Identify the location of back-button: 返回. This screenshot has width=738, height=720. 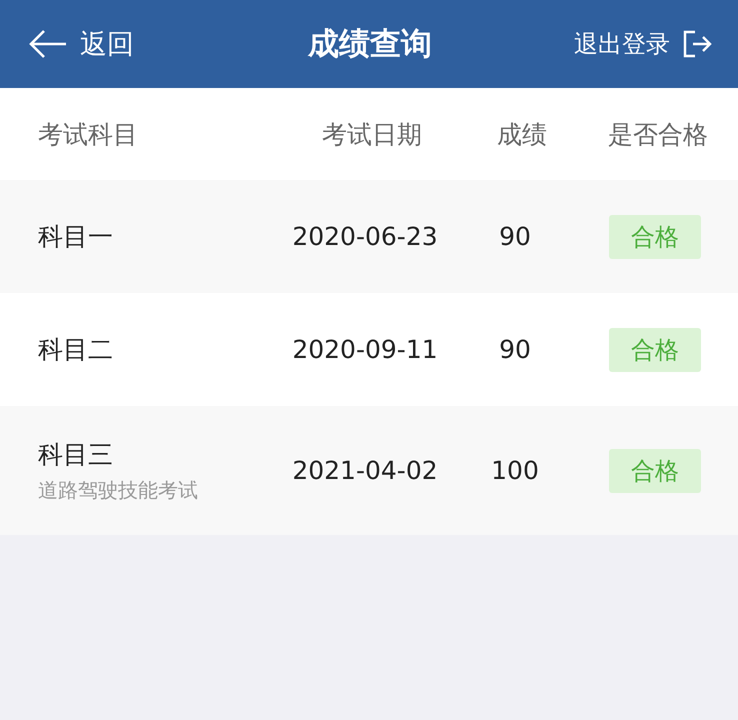
(107, 44).